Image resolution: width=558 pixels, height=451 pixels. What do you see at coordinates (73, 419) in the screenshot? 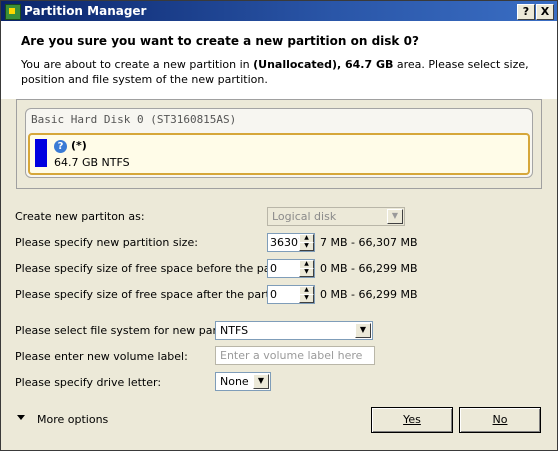
I see `more-options-label: More options` at bounding box center [73, 419].